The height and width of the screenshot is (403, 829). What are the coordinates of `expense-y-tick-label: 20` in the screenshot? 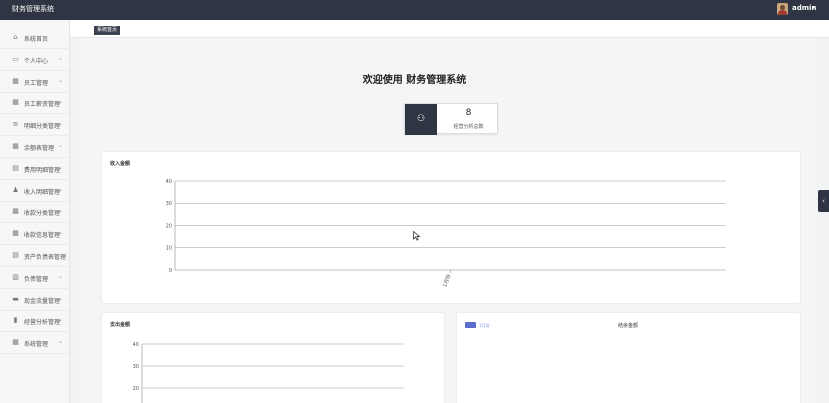 It's located at (136, 389).